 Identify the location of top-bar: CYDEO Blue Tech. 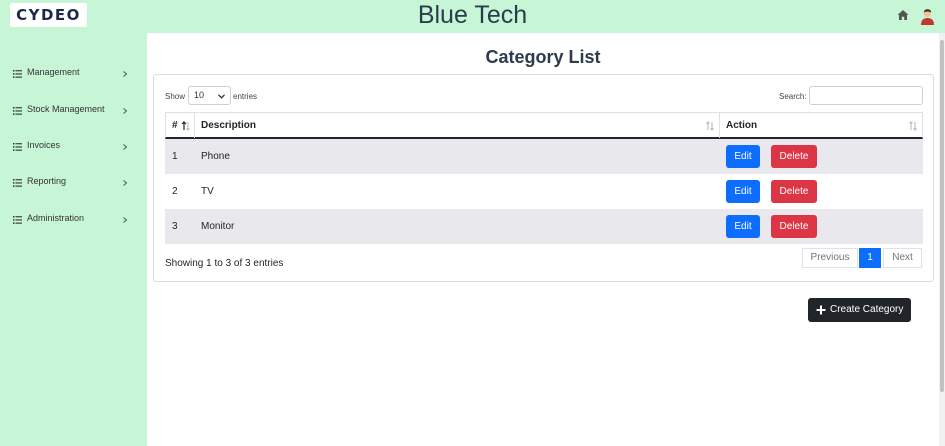
(472, 16).